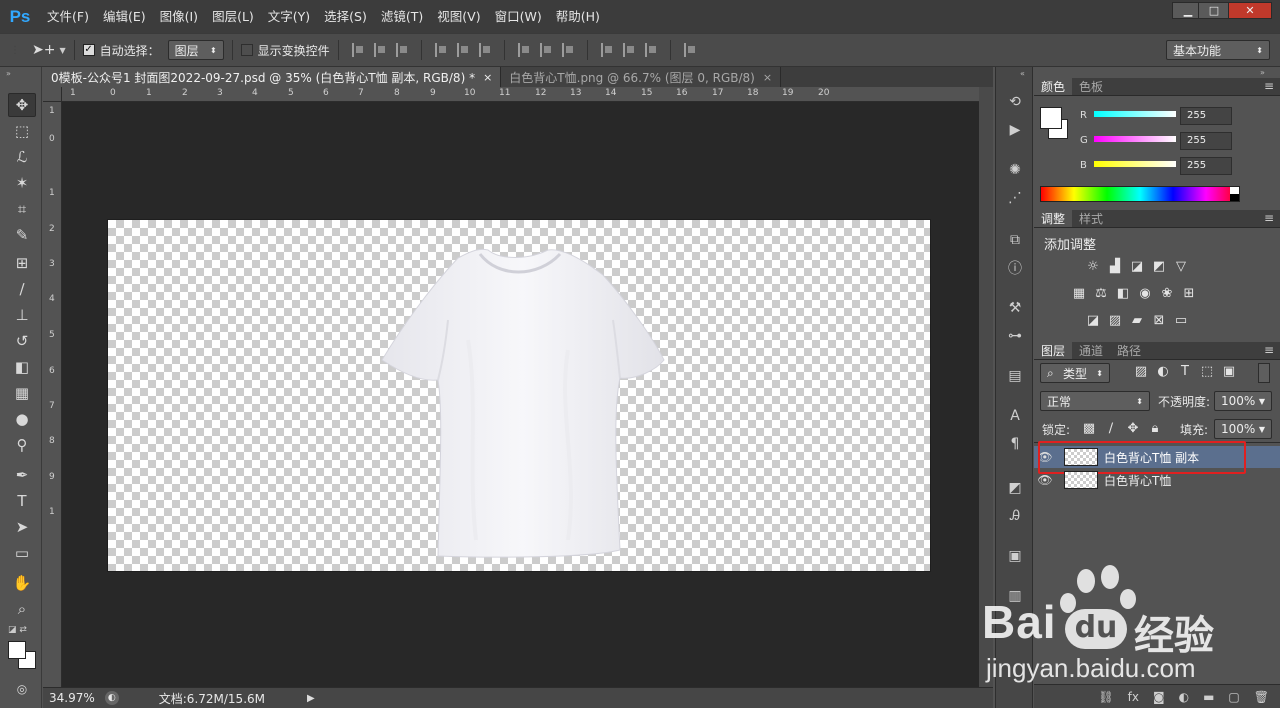 The height and width of the screenshot is (708, 1280). What do you see at coordinates (1229, 371) in the screenshot?
I see `filter-smart-icon: ▣` at bounding box center [1229, 371].